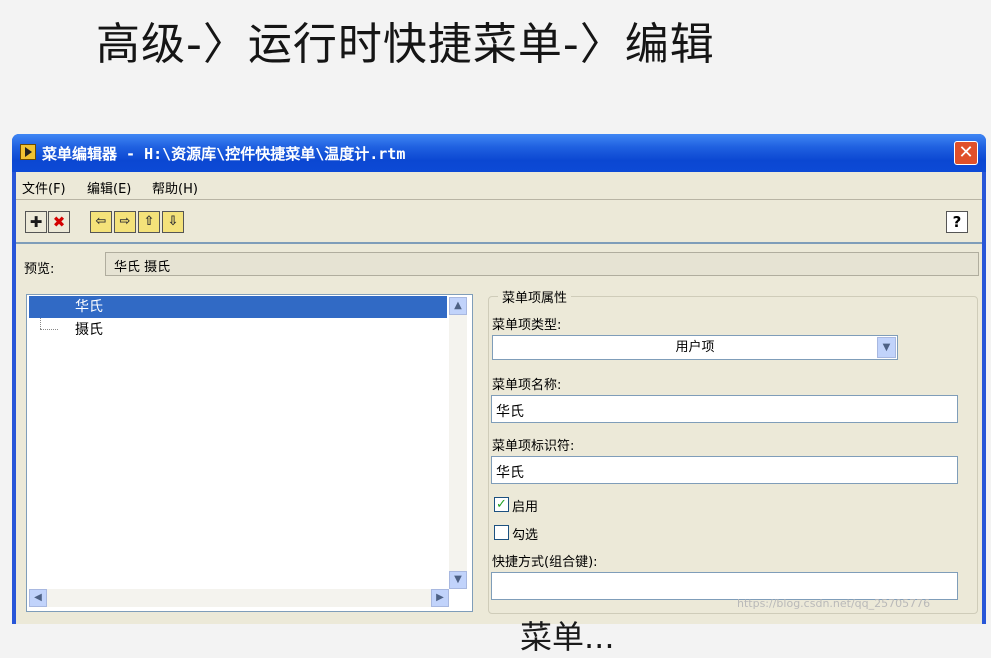 Image resolution: width=991 pixels, height=658 pixels. Describe the element at coordinates (38, 598) in the screenshot. I see `scroll-left-icon: ◀` at that location.